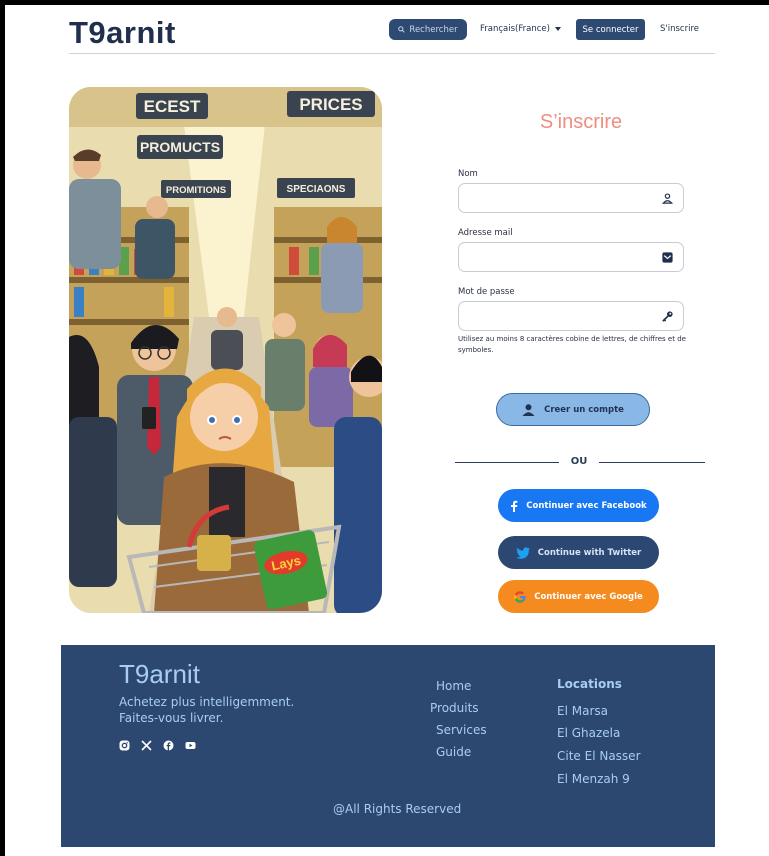 The width and height of the screenshot is (769, 856). What do you see at coordinates (582, 711) in the screenshot?
I see `location-item: El Marsa` at bounding box center [582, 711].